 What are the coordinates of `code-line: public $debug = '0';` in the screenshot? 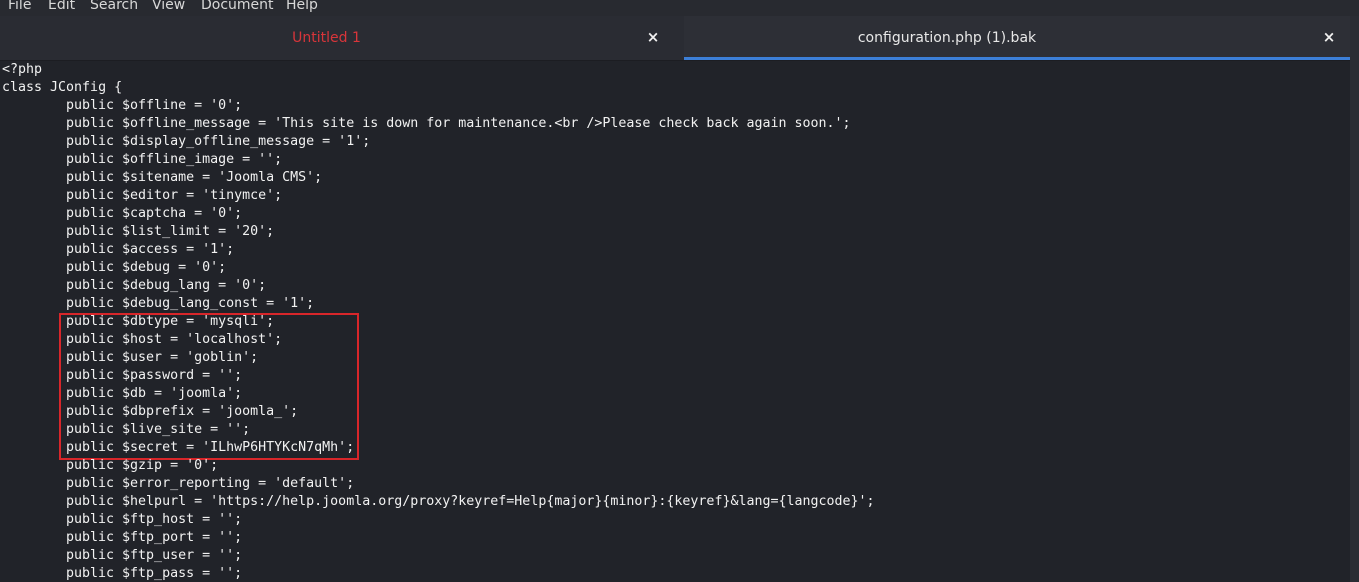 It's located at (146, 267).